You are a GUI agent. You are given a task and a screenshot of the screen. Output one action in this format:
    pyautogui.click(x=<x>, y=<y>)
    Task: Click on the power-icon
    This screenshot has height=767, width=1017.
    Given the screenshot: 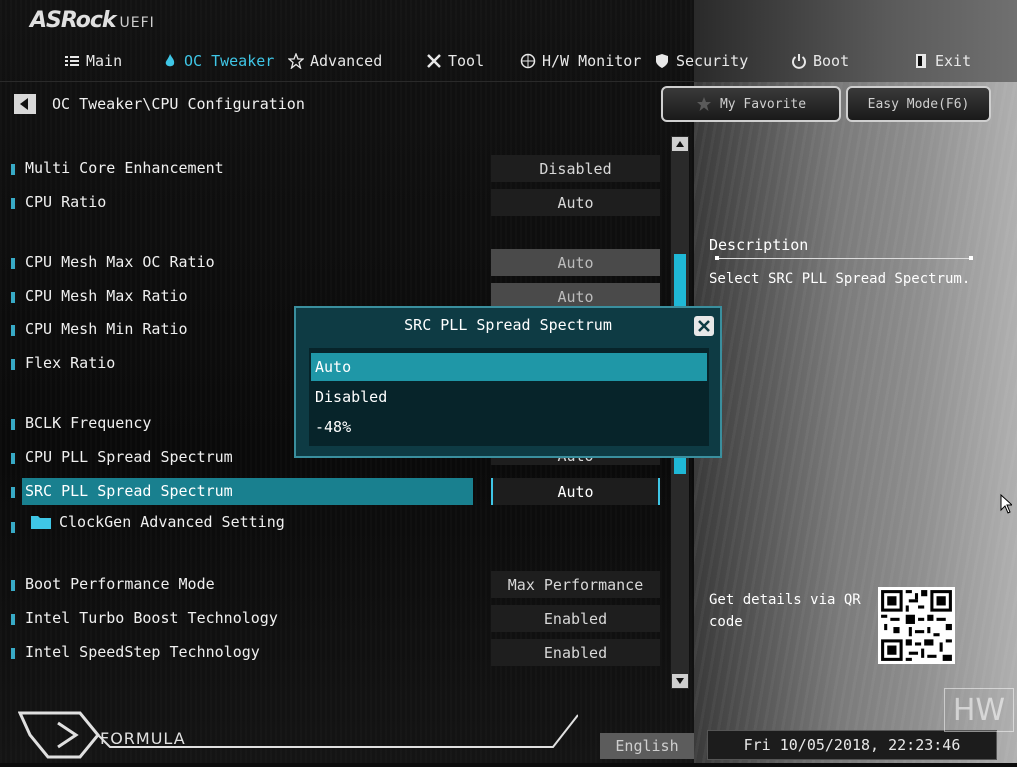 What is the action you would take?
    pyautogui.click(x=799, y=61)
    